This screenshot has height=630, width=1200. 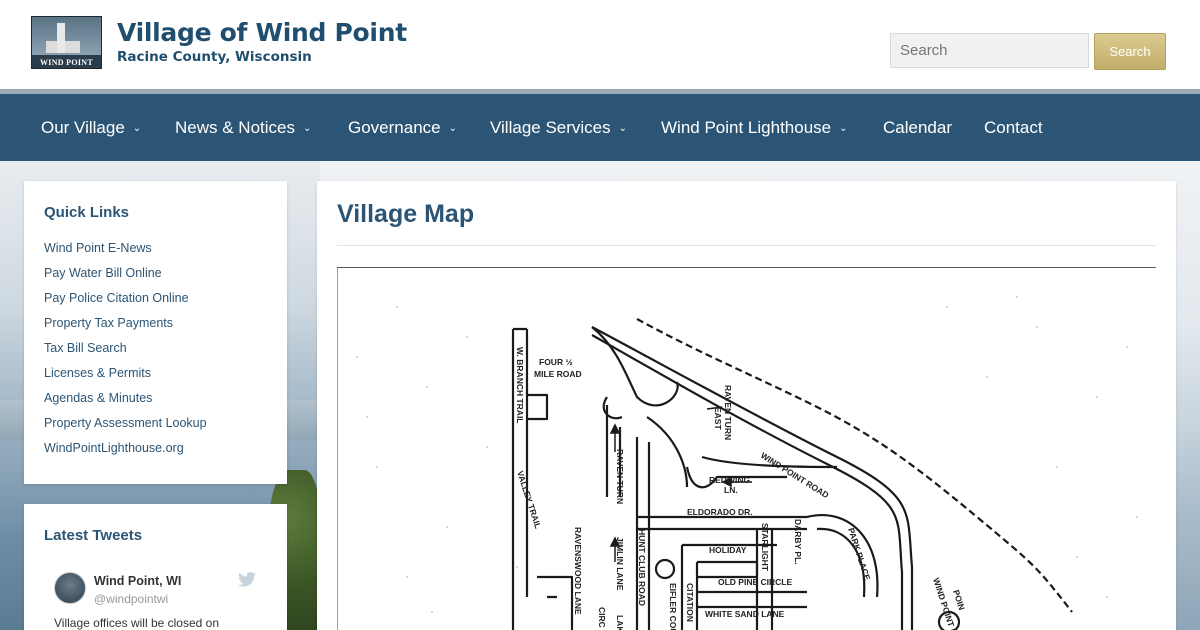 I want to click on avatar, so click(x=70, y=588).